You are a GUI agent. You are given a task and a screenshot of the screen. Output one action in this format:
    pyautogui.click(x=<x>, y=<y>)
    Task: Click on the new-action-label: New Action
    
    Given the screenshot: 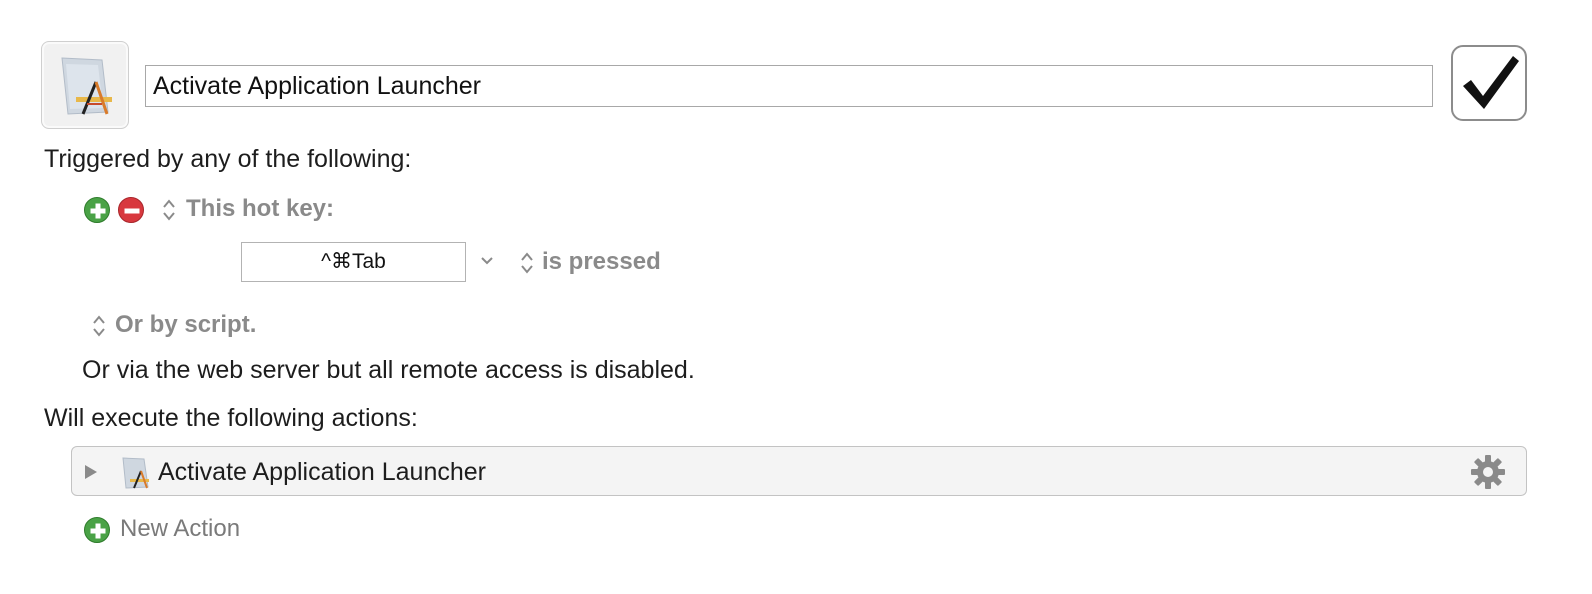 What is the action you would take?
    pyautogui.click(x=180, y=529)
    